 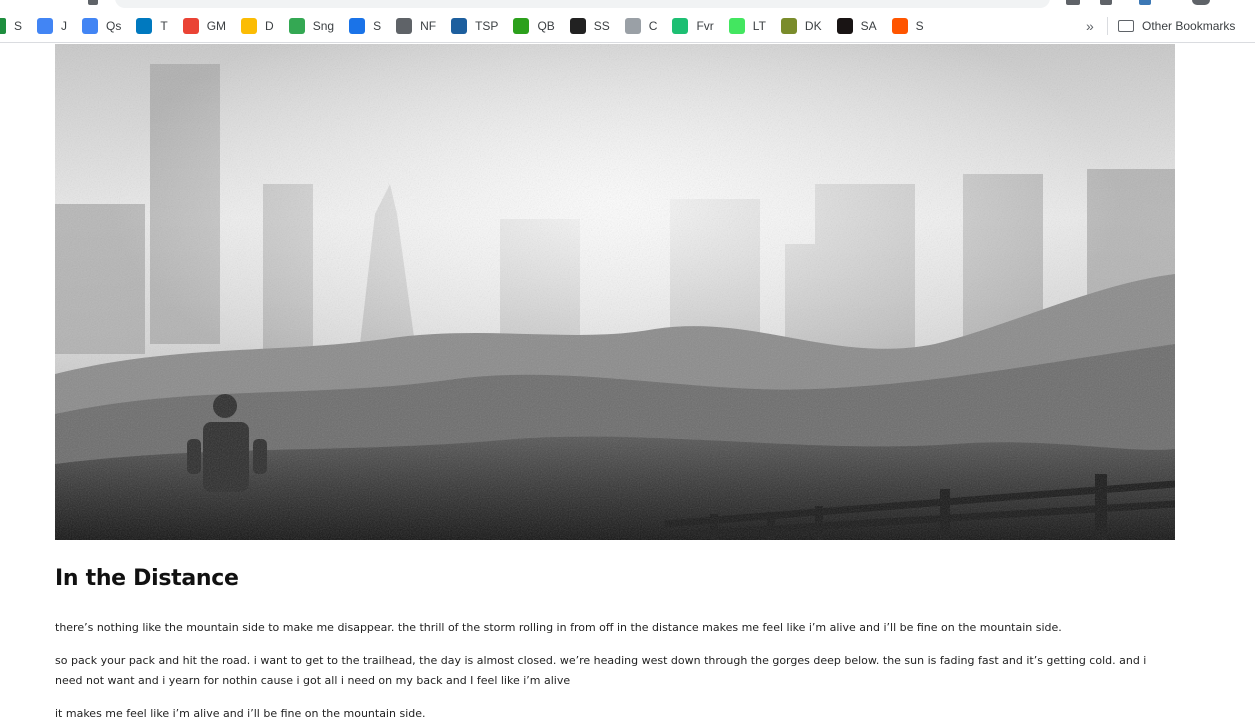 I want to click on folder-icon, so click(x=1126, y=26).